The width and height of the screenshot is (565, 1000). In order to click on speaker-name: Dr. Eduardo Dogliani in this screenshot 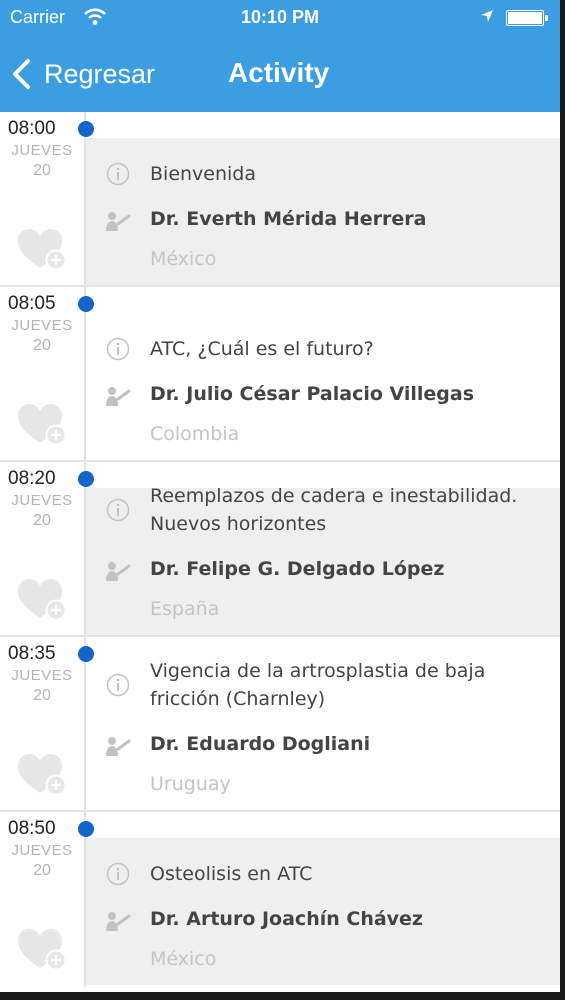, I will do `click(260, 744)`.